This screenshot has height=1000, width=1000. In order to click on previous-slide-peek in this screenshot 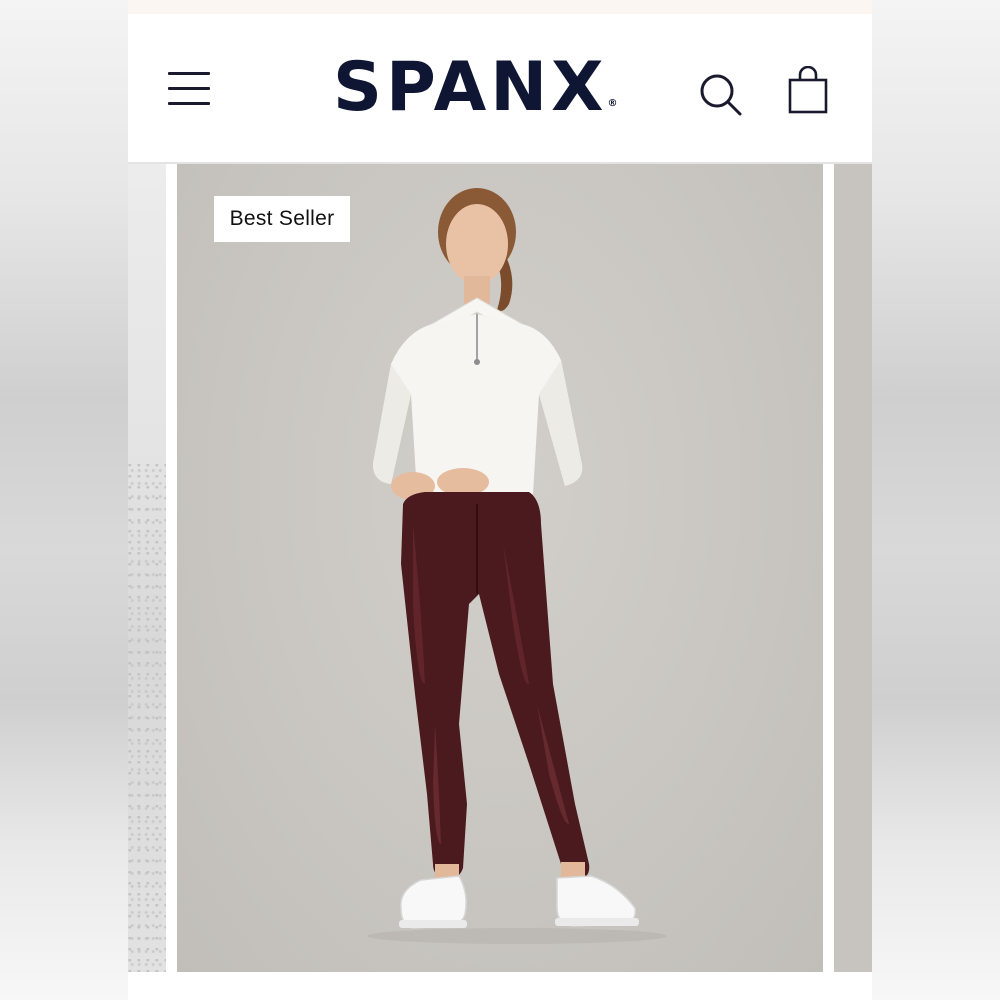, I will do `click(147, 568)`.